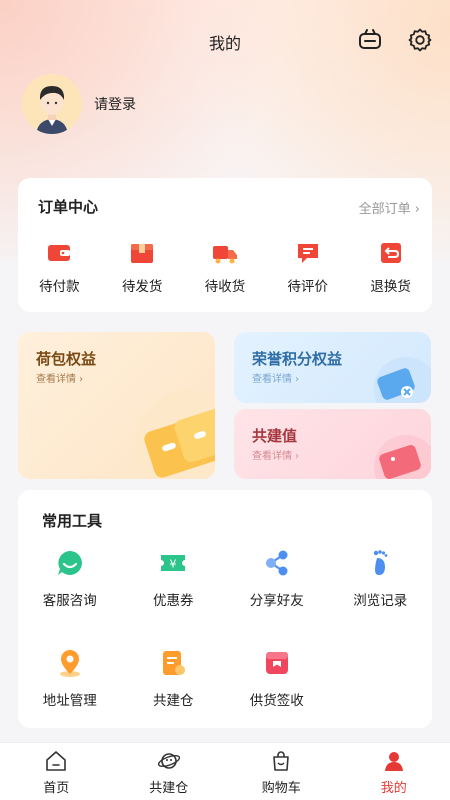  What do you see at coordinates (66, 359) in the screenshot?
I see `hebao-title: 荷包权益` at bounding box center [66, 359].